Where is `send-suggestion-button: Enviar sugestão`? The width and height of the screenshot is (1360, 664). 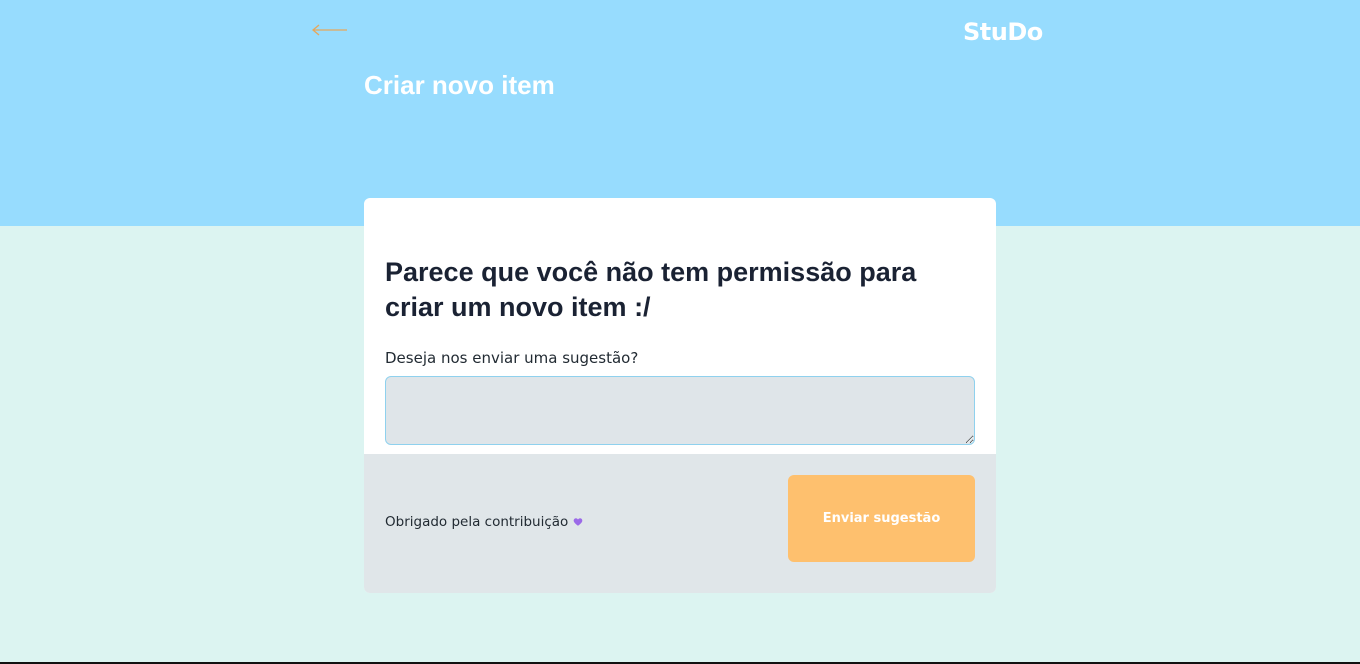 send-suggestion-button: Enviar sugestão is located at coordinates (881, 518).